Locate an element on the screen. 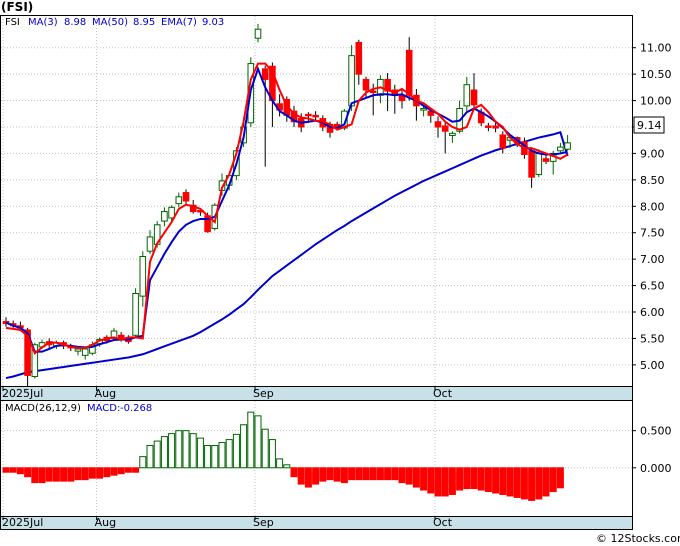  price-tick-label: 10.50 is located at coordinates (656, 74).